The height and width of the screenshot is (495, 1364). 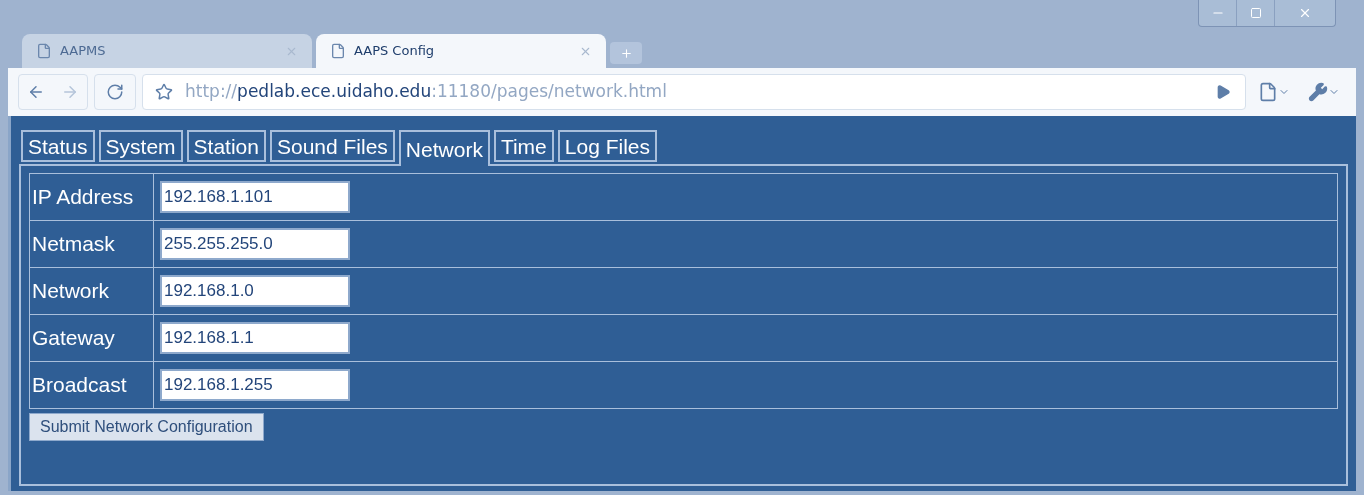 What do you see at coordinates (79, 385) in the screenshot?
I see `field-label: Broadcast` at bounding box center [79, 385].